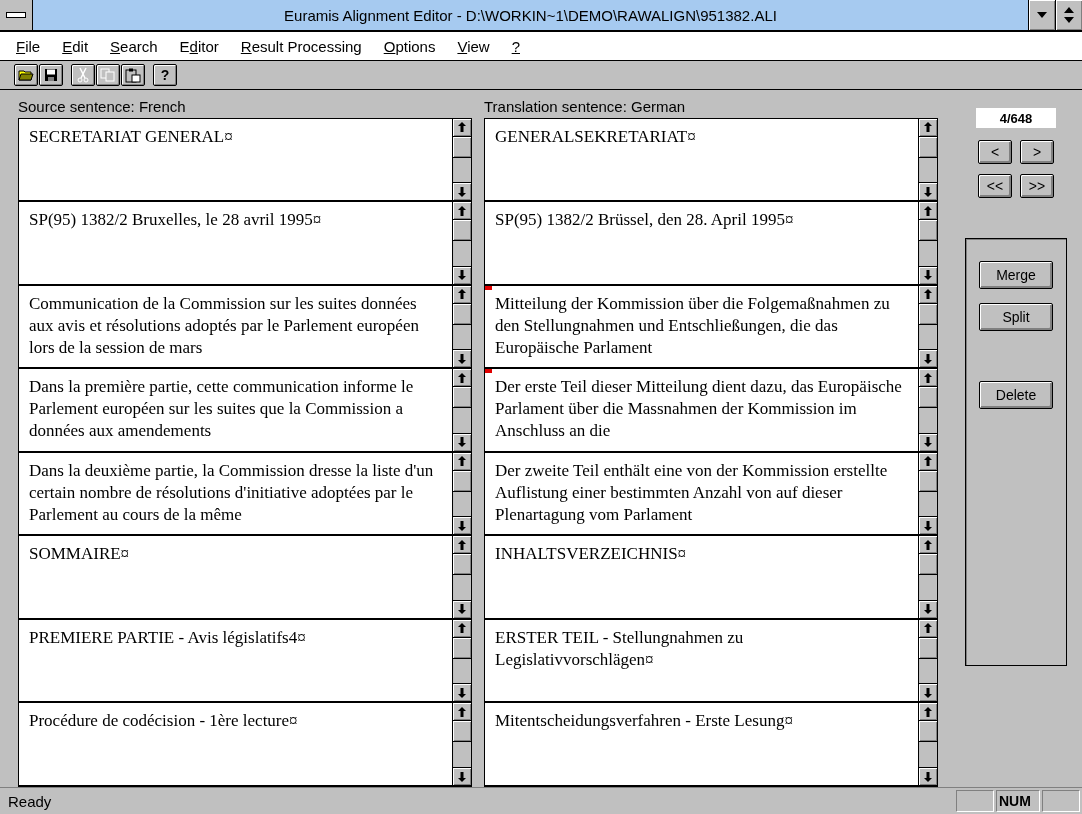 This screenshot has height=814, width=1082. I want to click on sentence-cell: Der zweite Teil enthält eine von der Kommission erstellte Auflistung einer bestimmten Anzahl von auf dieser Plenartagung vom Parlament, so click(711, 494).